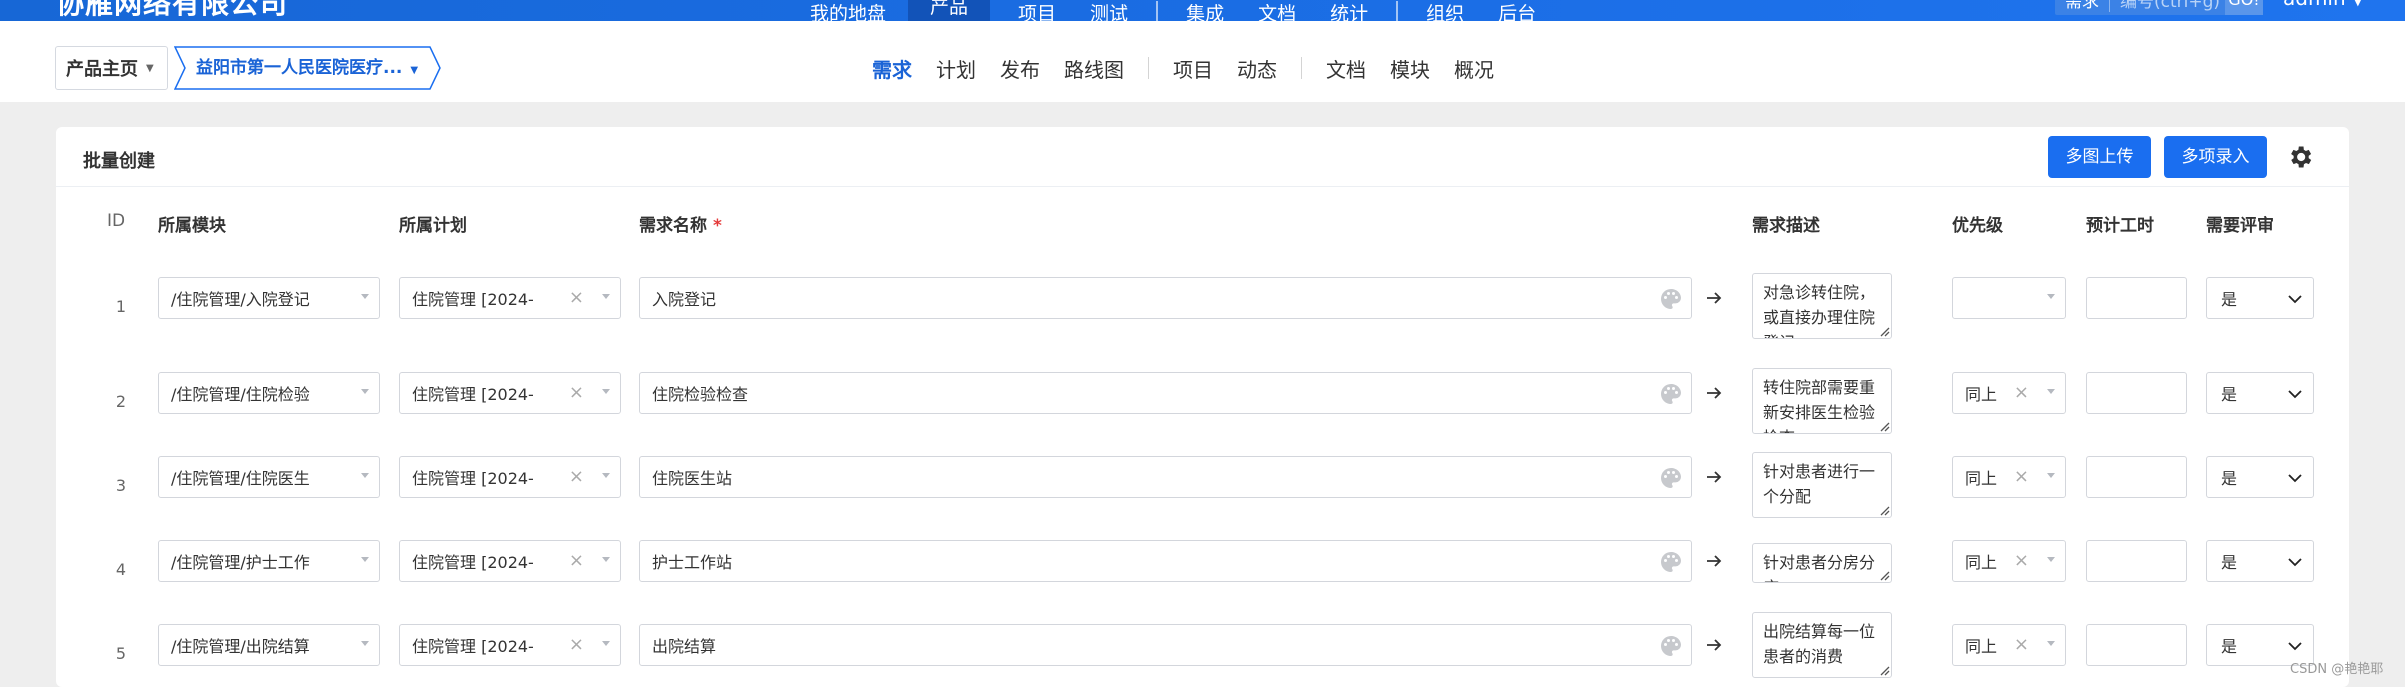  What do you see at coordinates (1165, 477) in the screenshot?
I see `story-name-input: 住院医生站` at bounding box center [1165, 477].